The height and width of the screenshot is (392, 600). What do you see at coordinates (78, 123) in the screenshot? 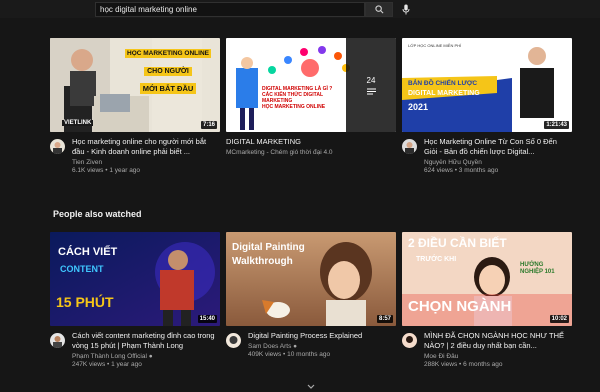
I see `brand-logo: VIETLINK` at bounding box center [78, 123].